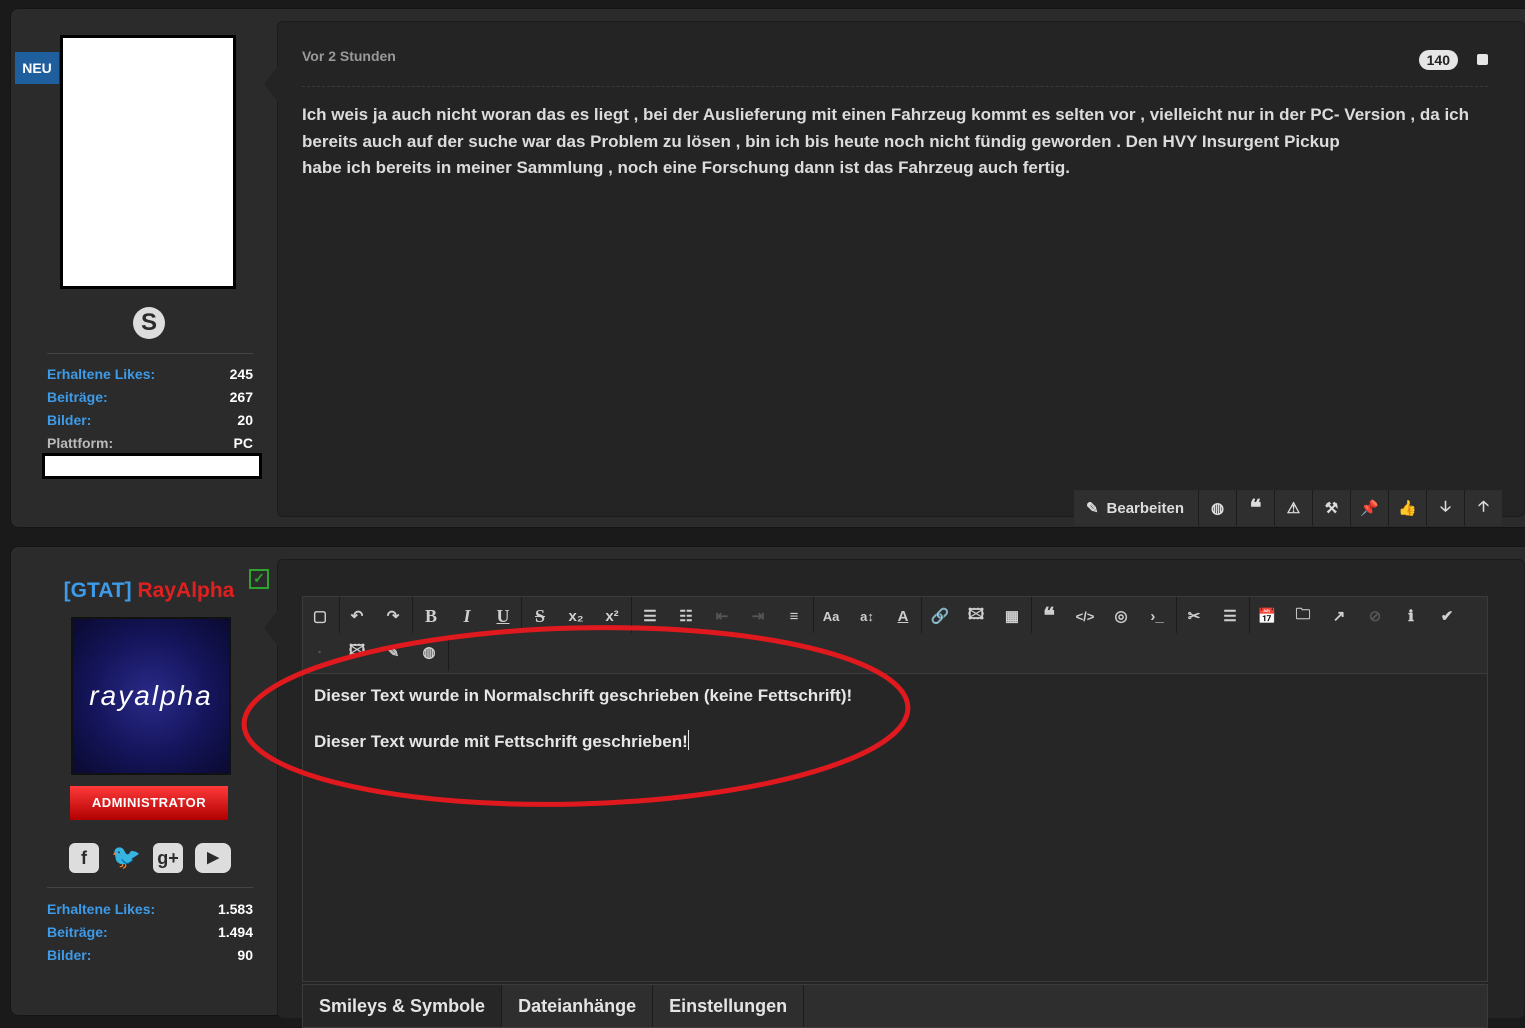 The height and width of the screenshot is (1028, 1525). What do you see at coordinates (259, 579) in the screenshot?
I see `online-check-icon: ✓` at bounding box center [259, 579].